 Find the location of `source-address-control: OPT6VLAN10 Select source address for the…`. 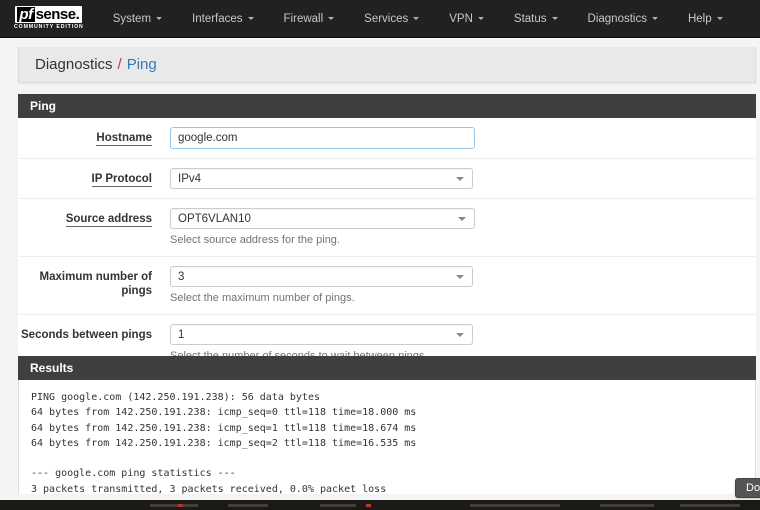

source-address-control: OPT6VLAN10 Select source address for the… is located at coordinates (463, 227).